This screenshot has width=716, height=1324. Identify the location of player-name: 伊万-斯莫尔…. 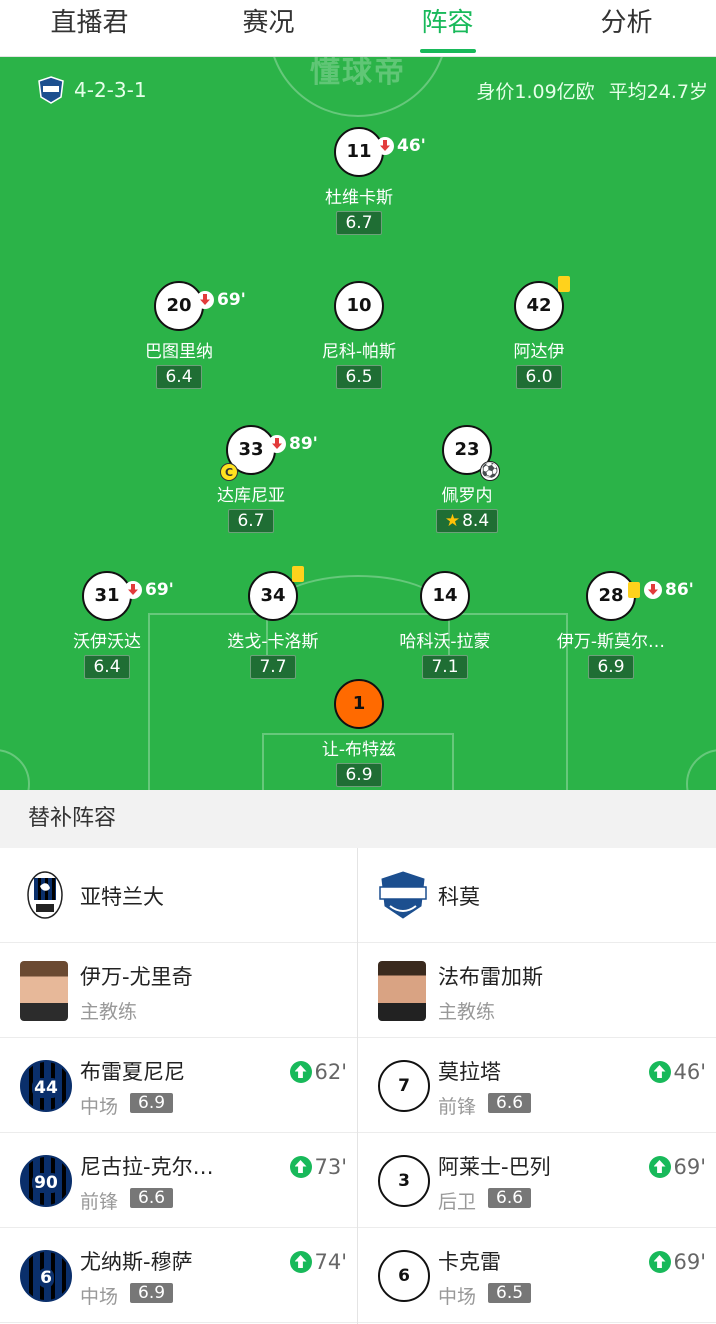
(611, 642).